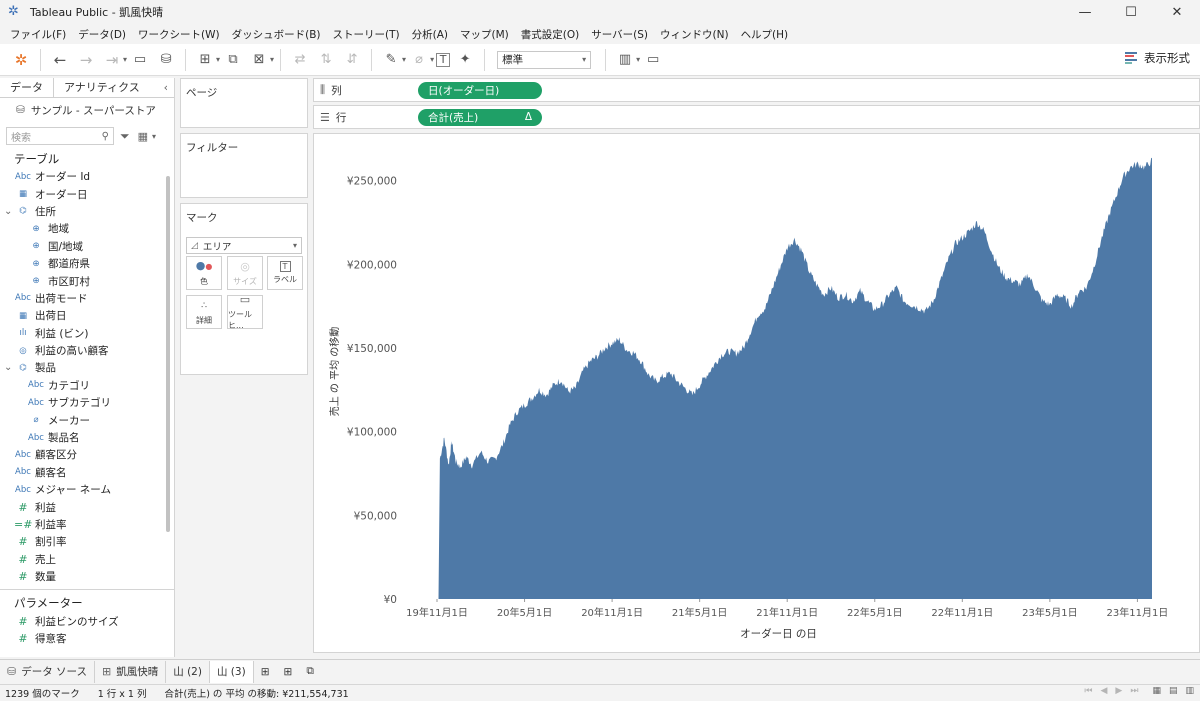  Describe the element at coordinates (143, 136) in the screenshot. I see `view-options-icon: ▦` at that location.